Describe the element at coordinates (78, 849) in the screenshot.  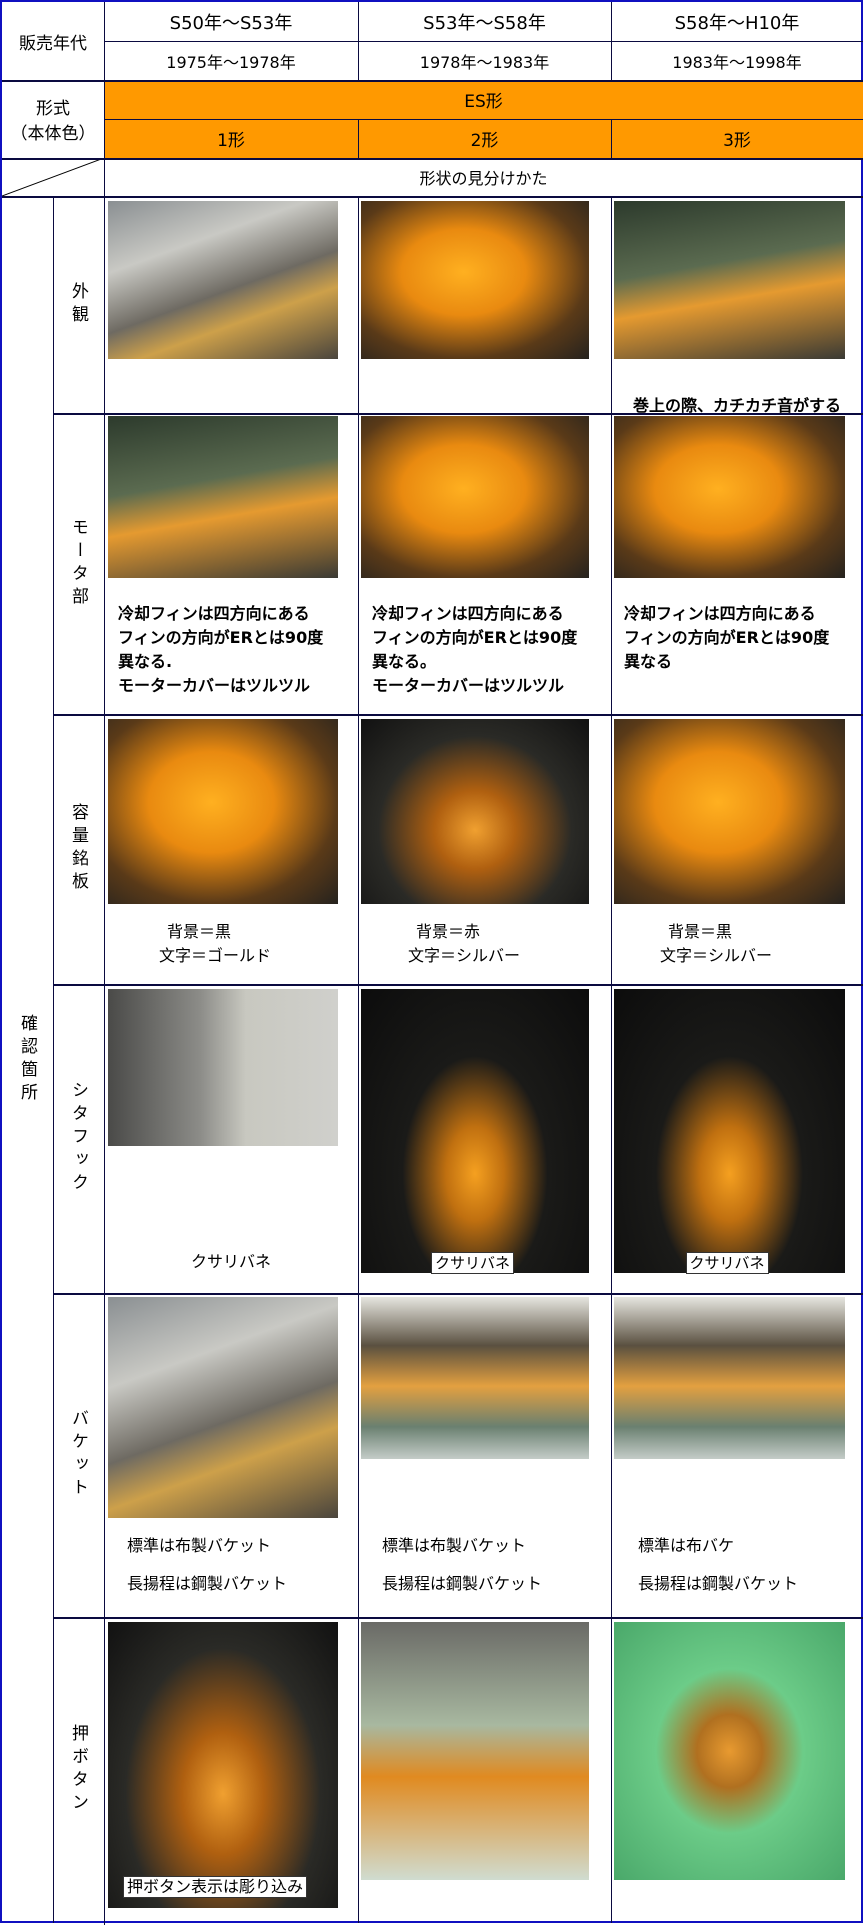
I see `section-label: 容量銘板` at that location.